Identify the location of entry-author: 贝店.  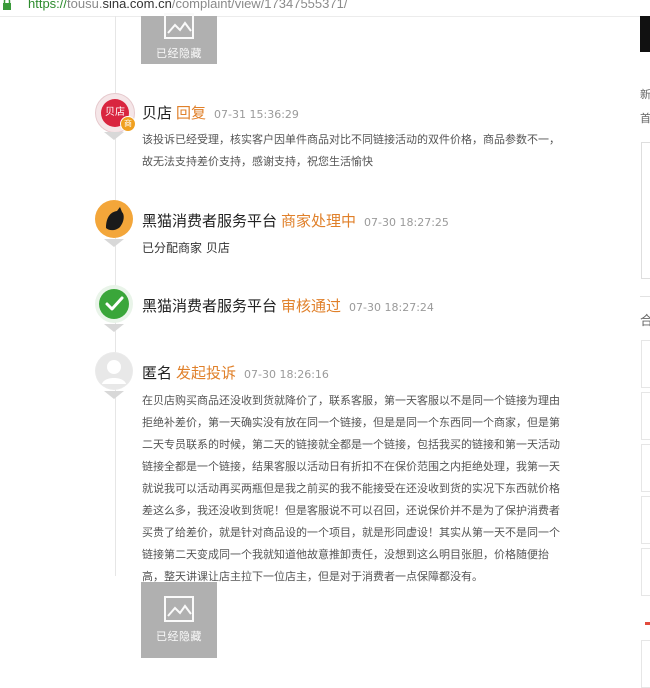
(157, 113).